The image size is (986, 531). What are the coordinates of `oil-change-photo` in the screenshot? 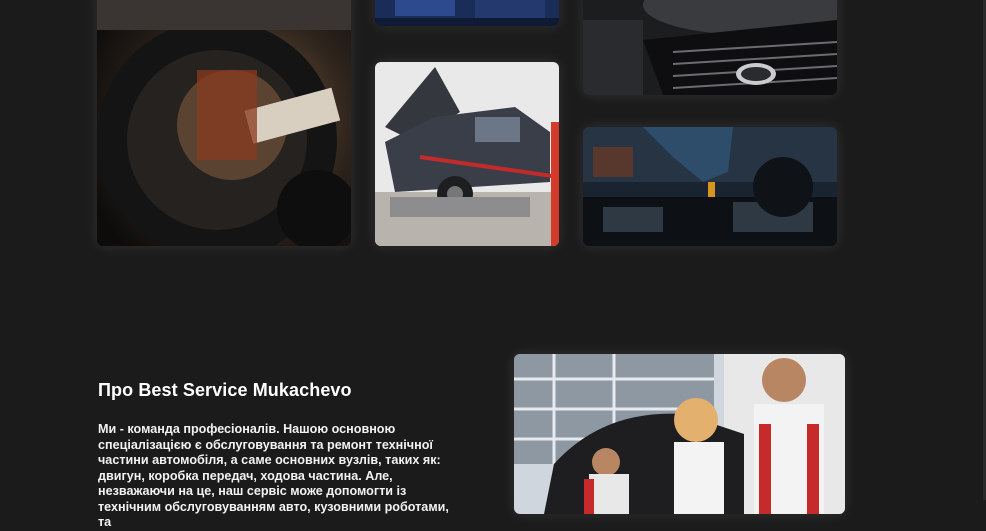 It's located at (710, 186).